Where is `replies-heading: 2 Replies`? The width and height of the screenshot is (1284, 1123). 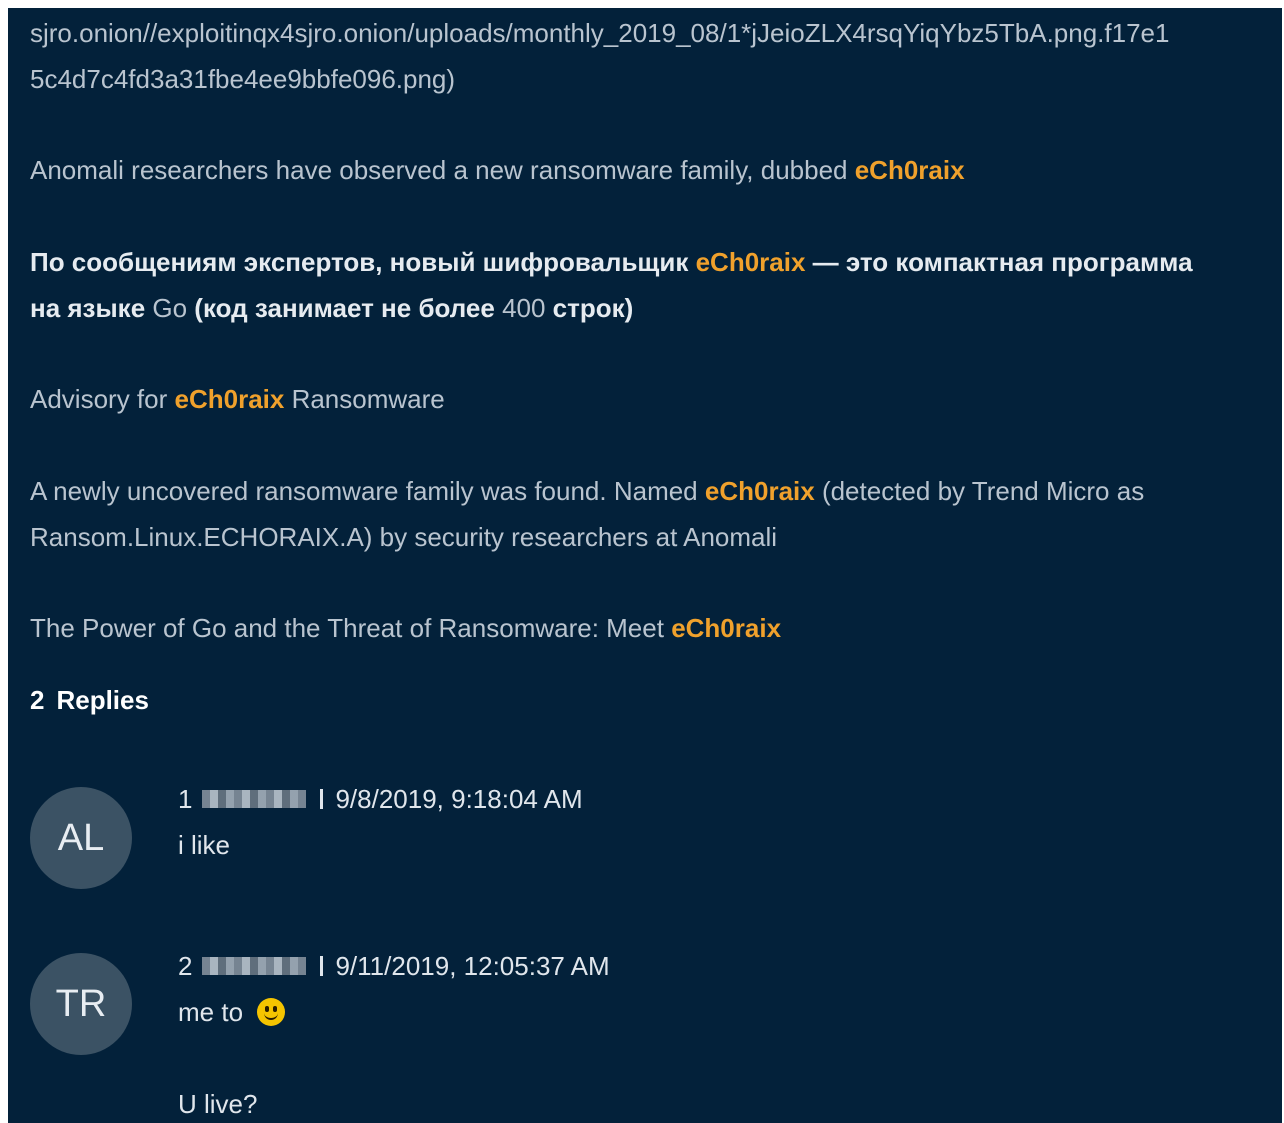 replies-heading: 2 Replies is located at coordinates (89, 700).